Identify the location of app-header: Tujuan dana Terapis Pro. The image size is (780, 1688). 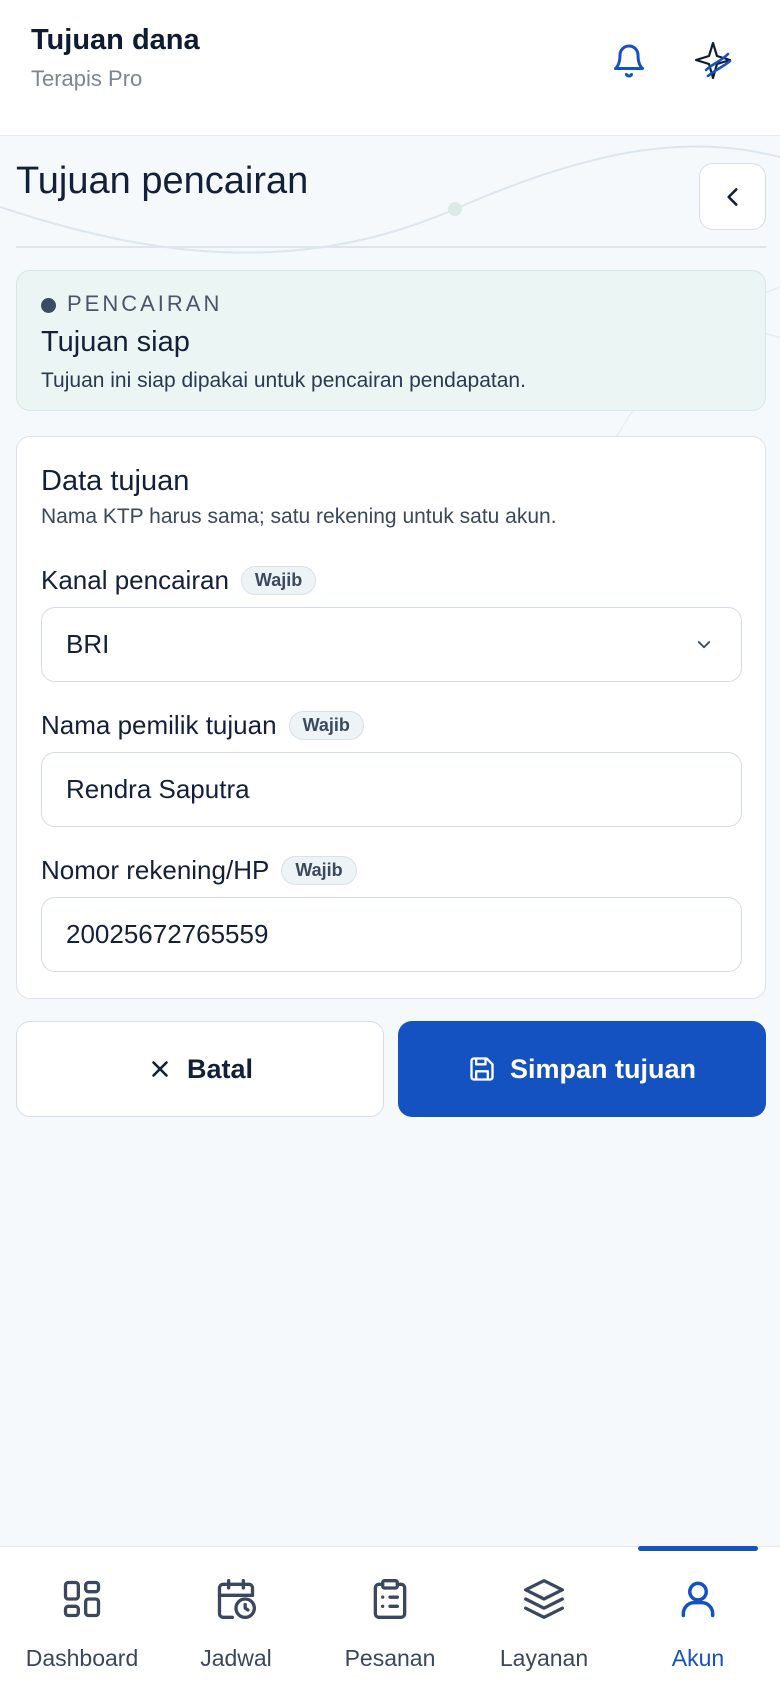
(390, 68).